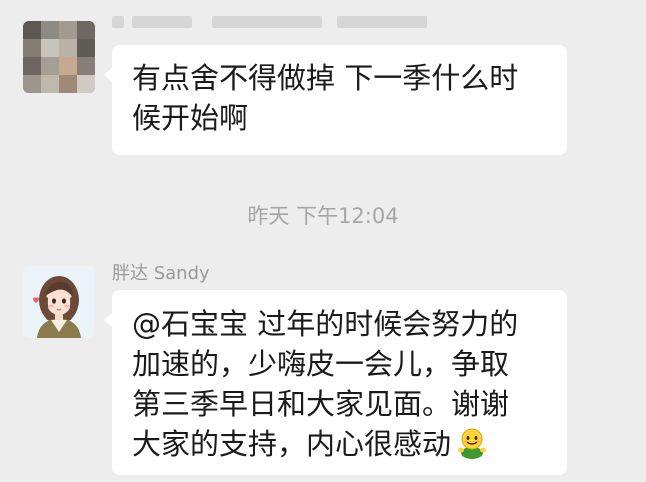 The height and width of the screenshot is (482, 646). I want to click on sender-name: 胖达 Sandy, so click(161, 273).